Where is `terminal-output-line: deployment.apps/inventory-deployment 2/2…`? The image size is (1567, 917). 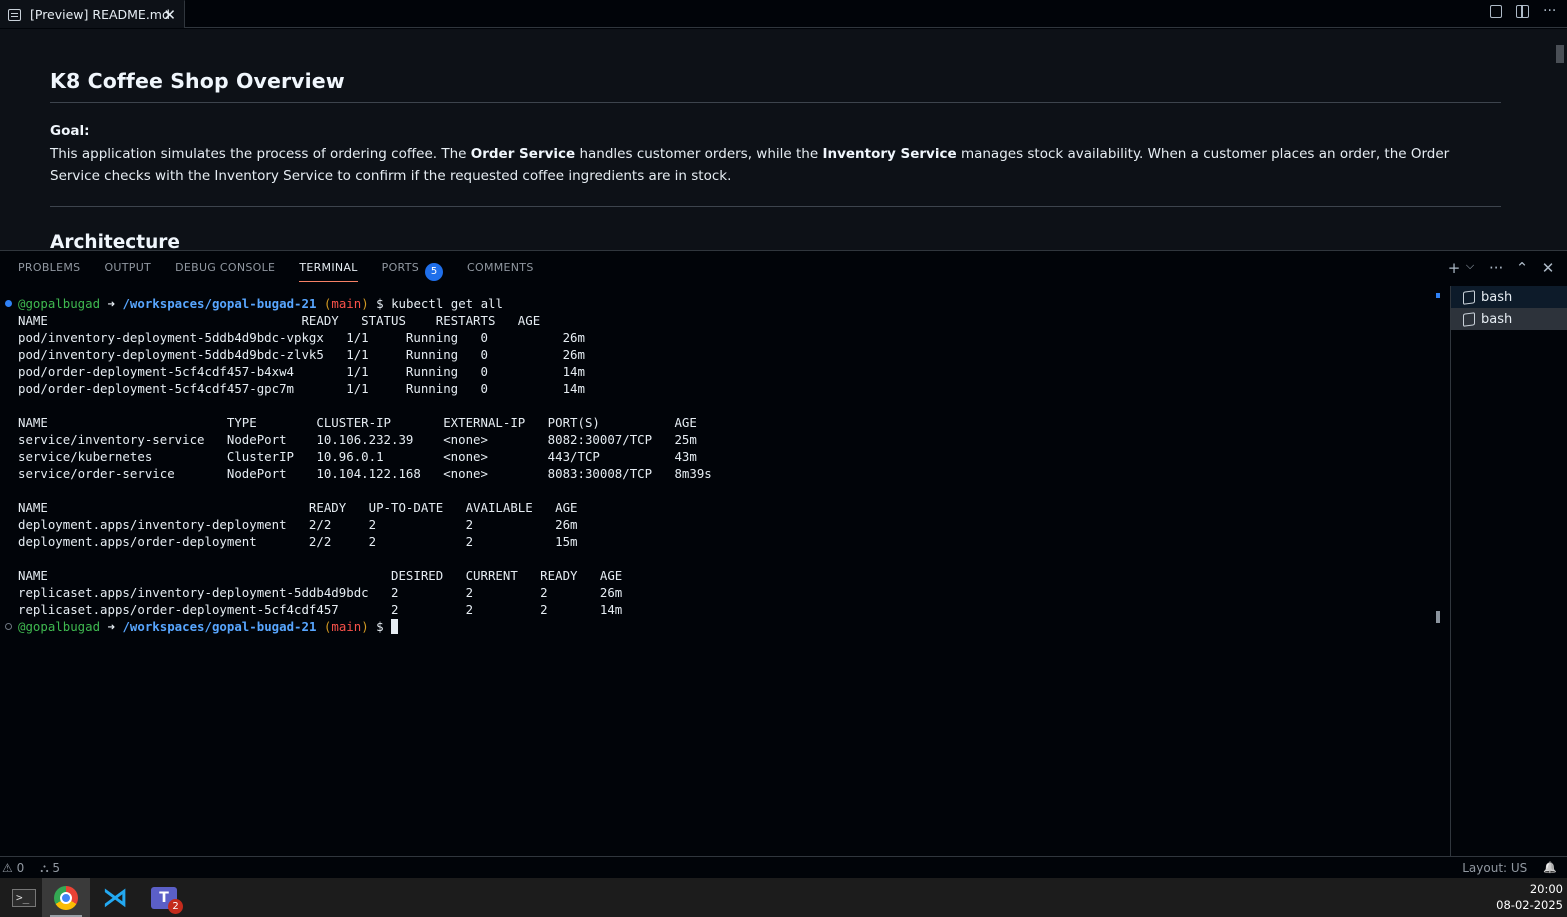 terminal-output-line: deployment.apps/inventory-deployment 2/2… is located at coordinates (298, 524).